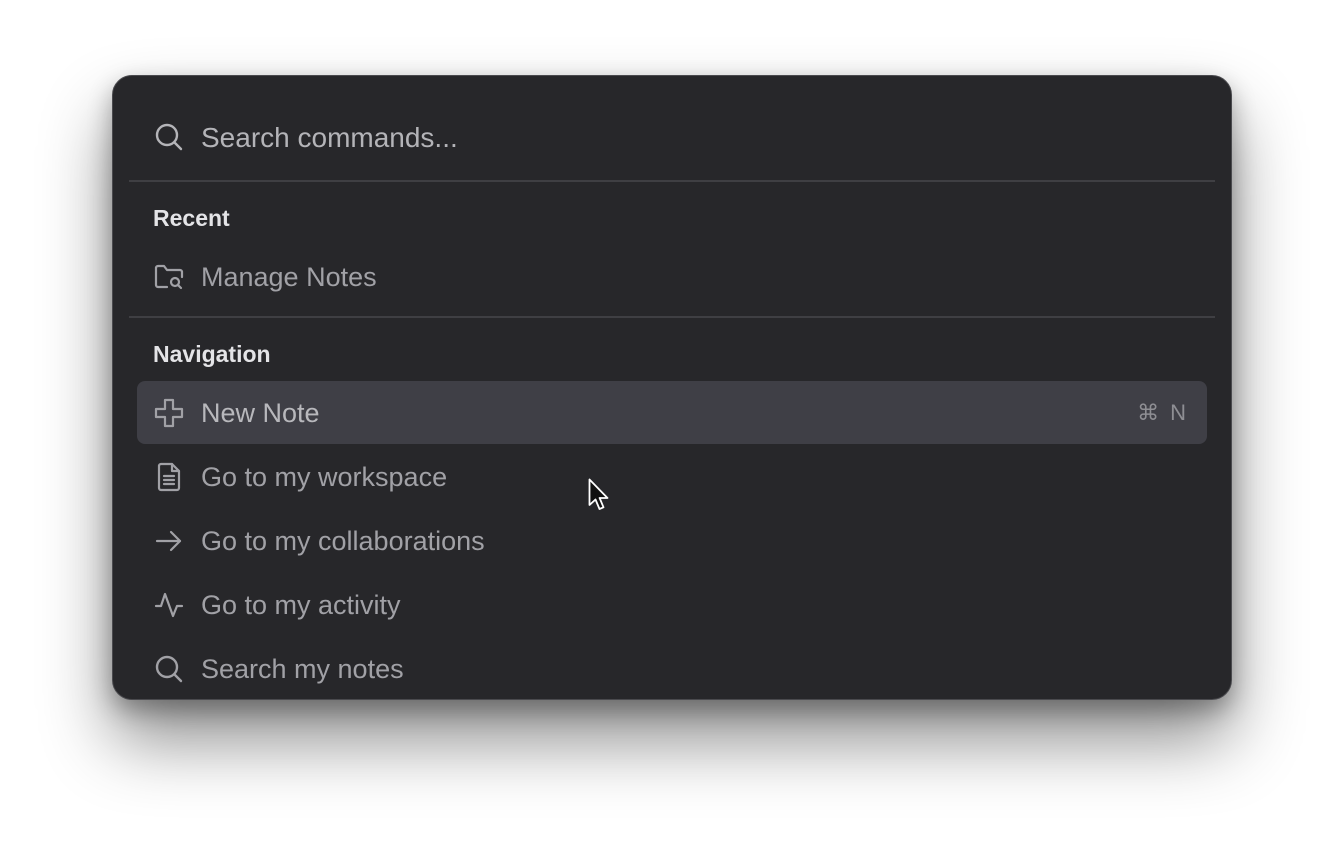 This screenshot has width=1344, height=848. What do you see at coordinates (169, 605) in the screenshot?
I see `activity-icon` at bounding box center [169, 605].